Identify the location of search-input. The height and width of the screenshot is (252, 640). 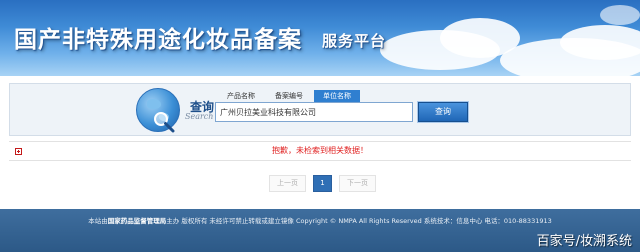
(314, 112).